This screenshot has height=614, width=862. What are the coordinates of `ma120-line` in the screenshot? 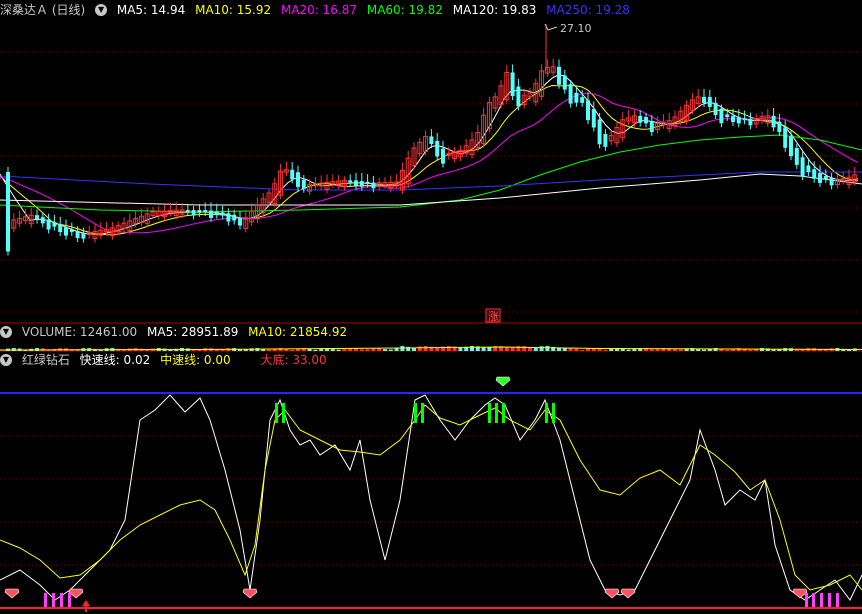 It's located at (431, 189).